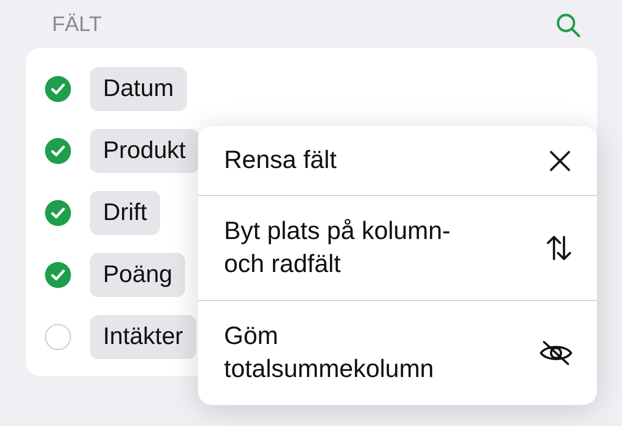 Image resolution: width=622 pixels, height=426 pixels. Describe the element at coordinates (77, 25) in the screenshot. I see `section-title: FÄLT` at that location.